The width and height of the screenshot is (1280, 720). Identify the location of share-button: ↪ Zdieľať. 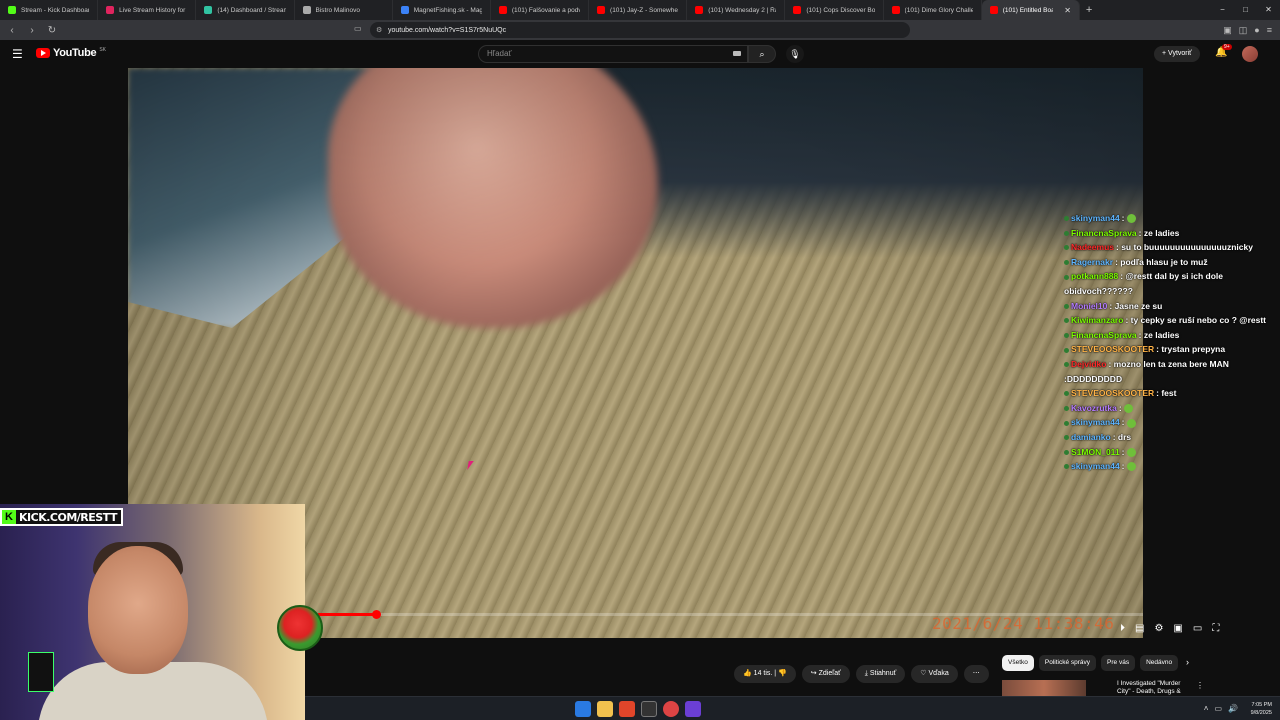
(825, 674).